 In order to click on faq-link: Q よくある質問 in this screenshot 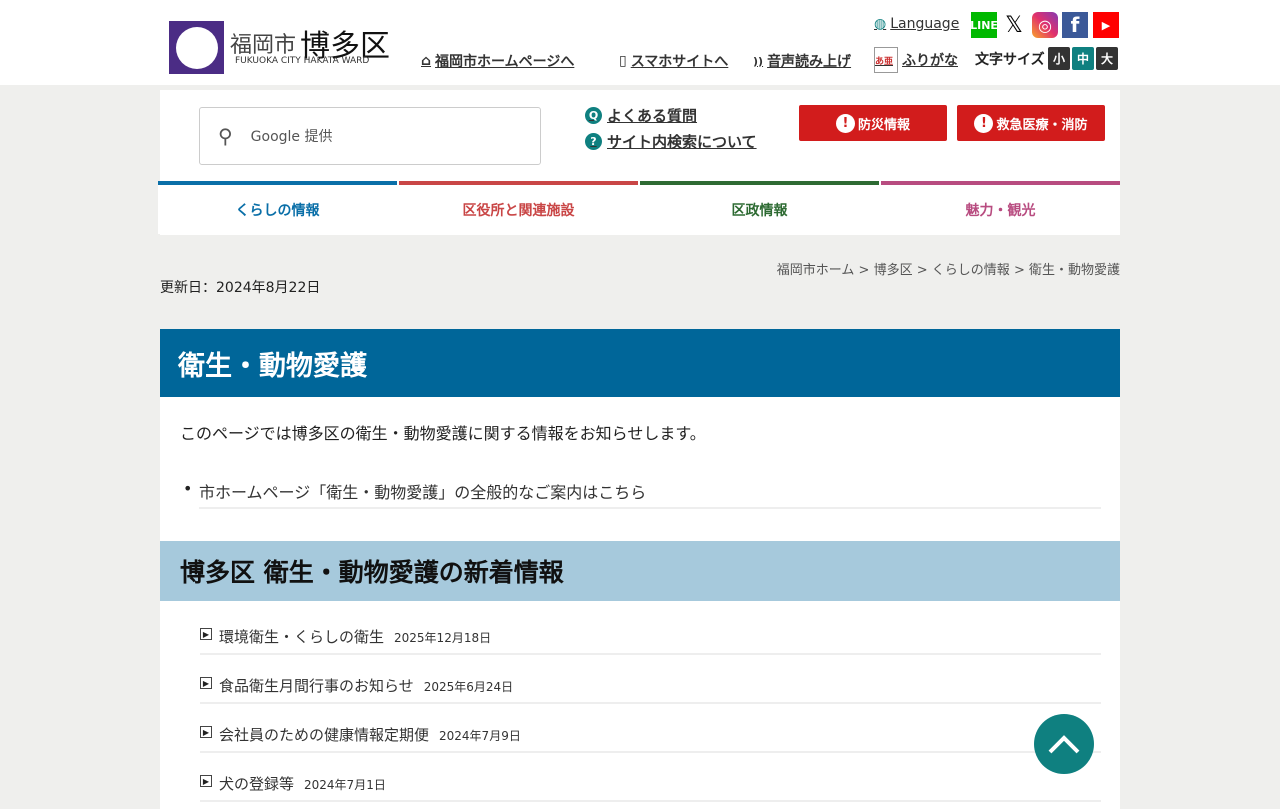, I will do `click(641, 115)`.